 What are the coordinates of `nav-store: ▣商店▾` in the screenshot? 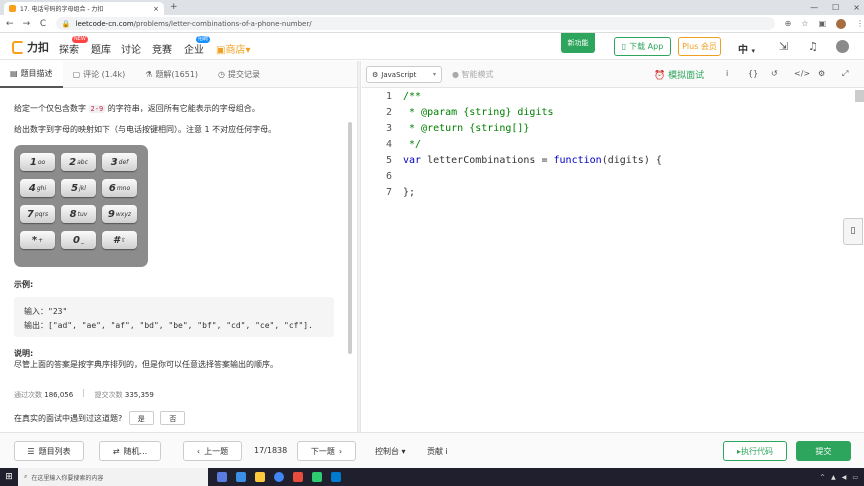 It's located at (233, 48).